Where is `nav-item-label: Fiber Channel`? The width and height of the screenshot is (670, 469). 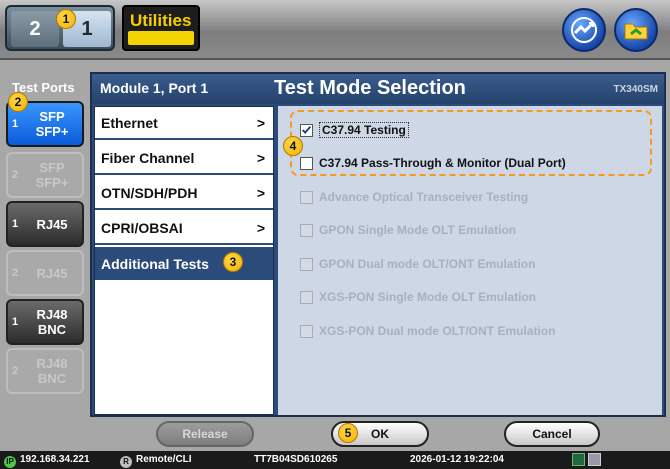
nav-item-label: Fiber Channel is located at coordinates (148, 157).